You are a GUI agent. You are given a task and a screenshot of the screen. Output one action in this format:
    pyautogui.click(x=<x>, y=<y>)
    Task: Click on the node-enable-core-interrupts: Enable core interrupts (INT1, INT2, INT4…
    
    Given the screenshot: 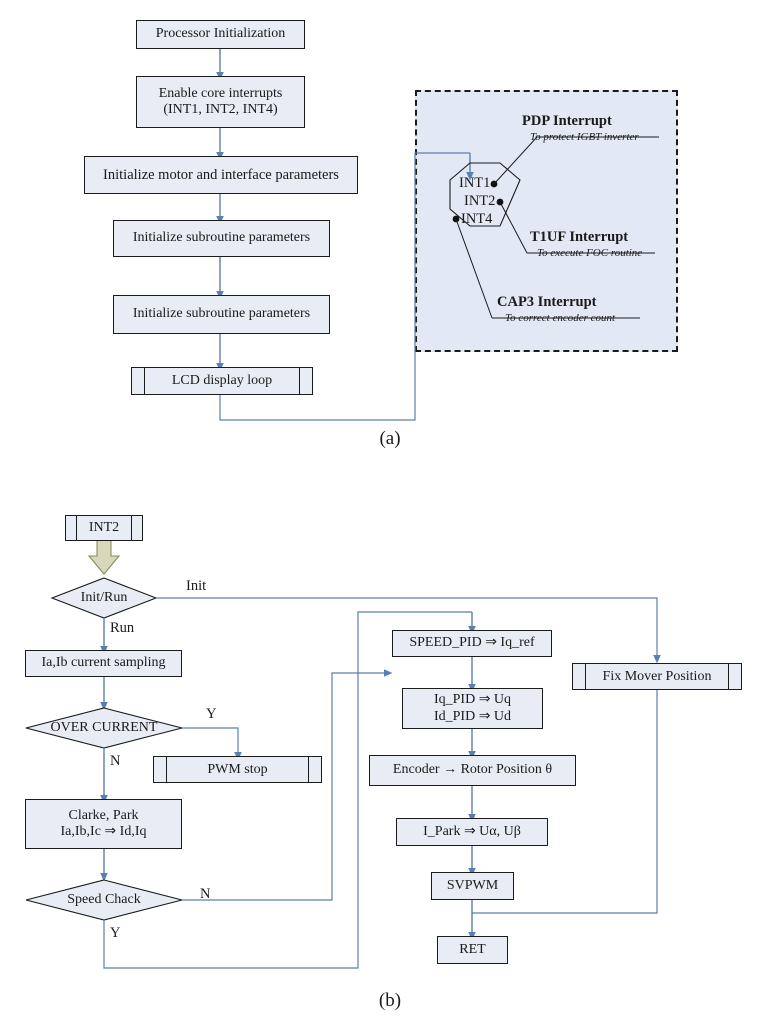 What is the action you would take?
    pyautogui.click(x=220, y=102)
    